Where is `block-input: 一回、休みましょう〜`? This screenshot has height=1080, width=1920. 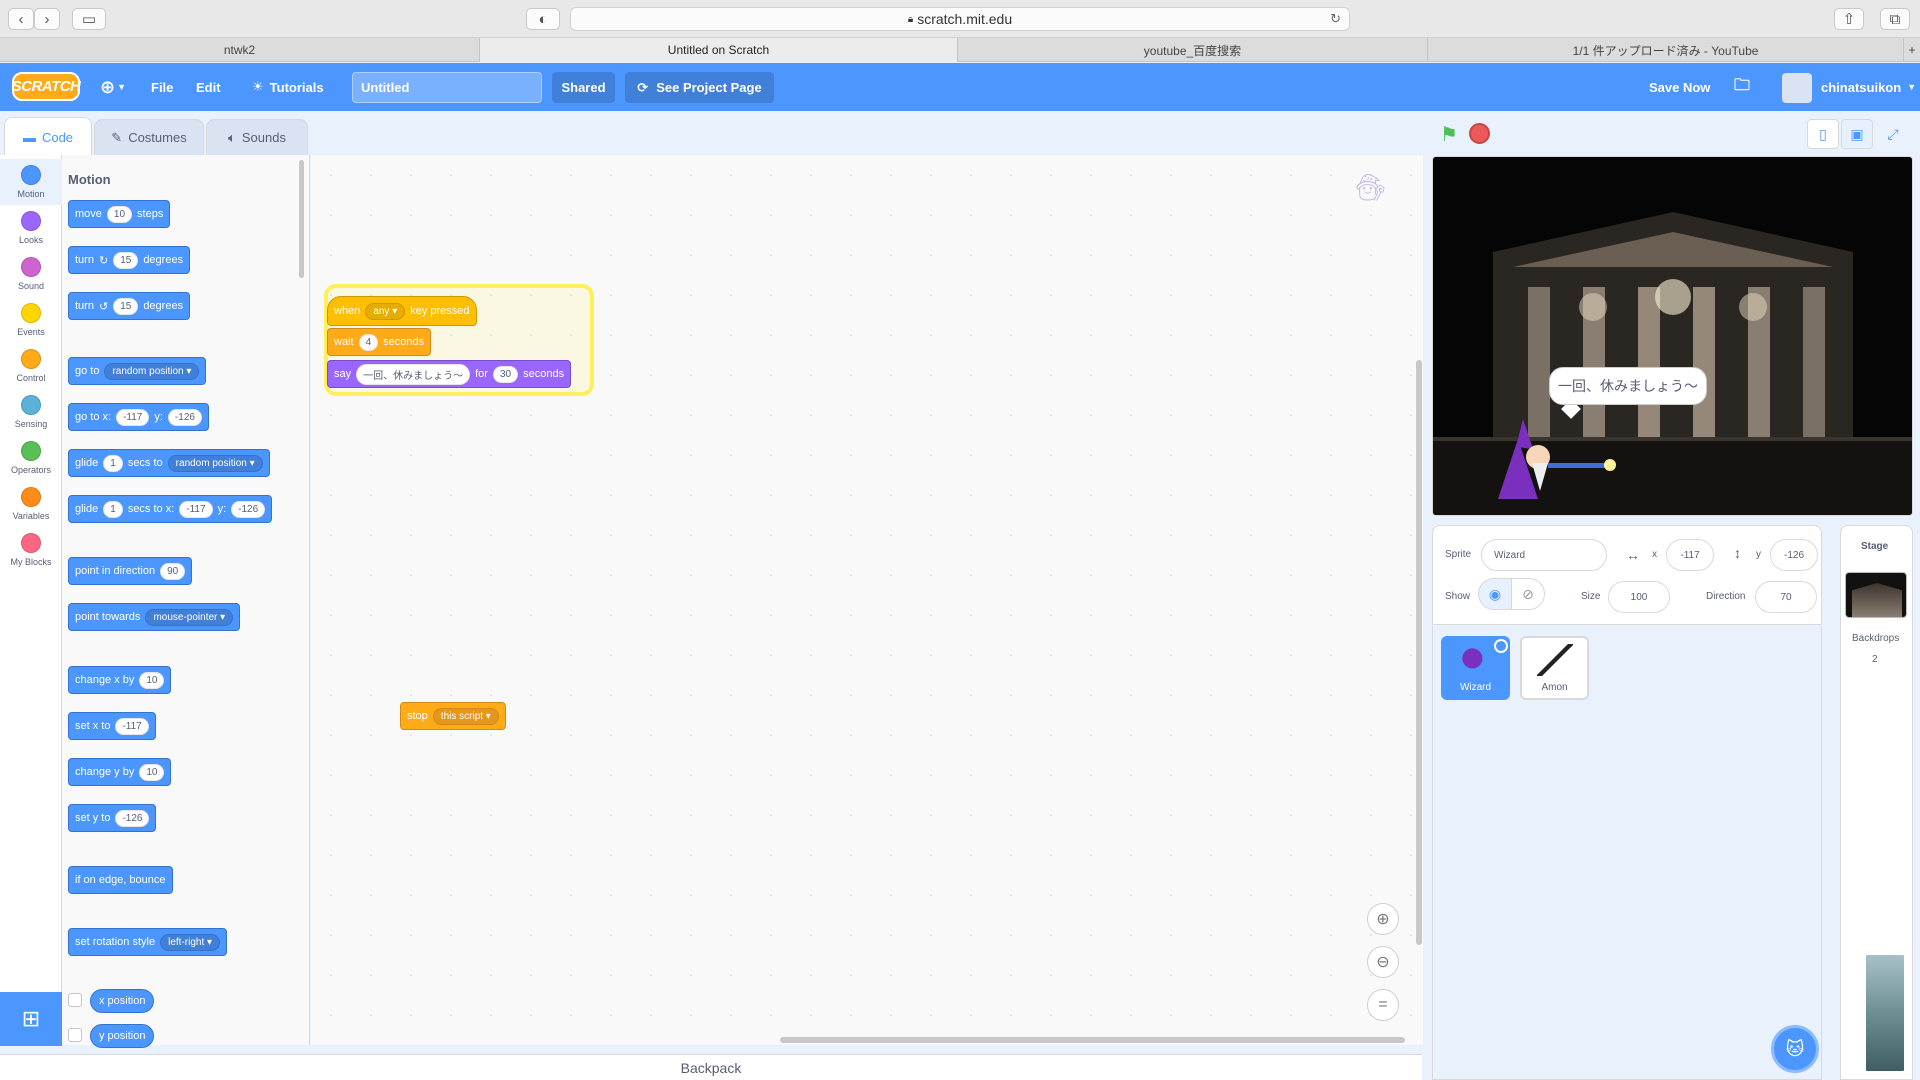 block-input: 一回、休みましょう〜 is located at coordinates (413, 374).